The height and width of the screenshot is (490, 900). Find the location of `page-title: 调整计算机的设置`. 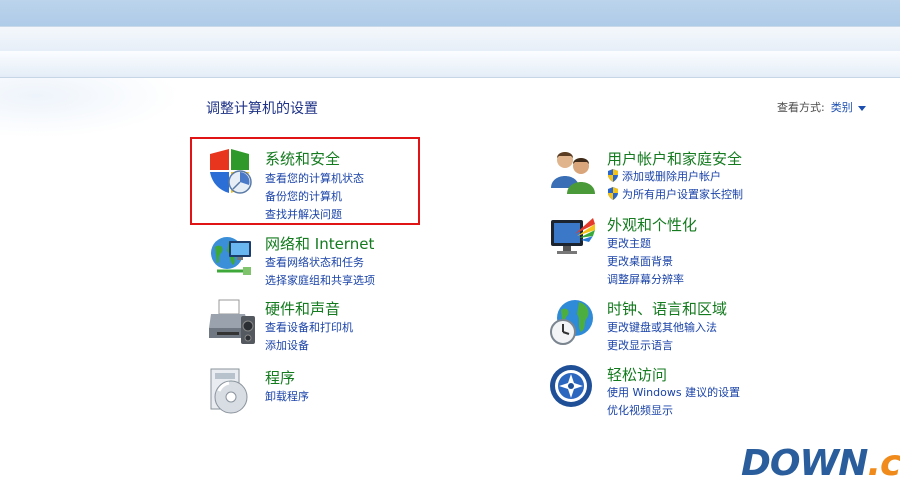

page-title: 调整计算机的设置 is located at coordinates (262, 109).